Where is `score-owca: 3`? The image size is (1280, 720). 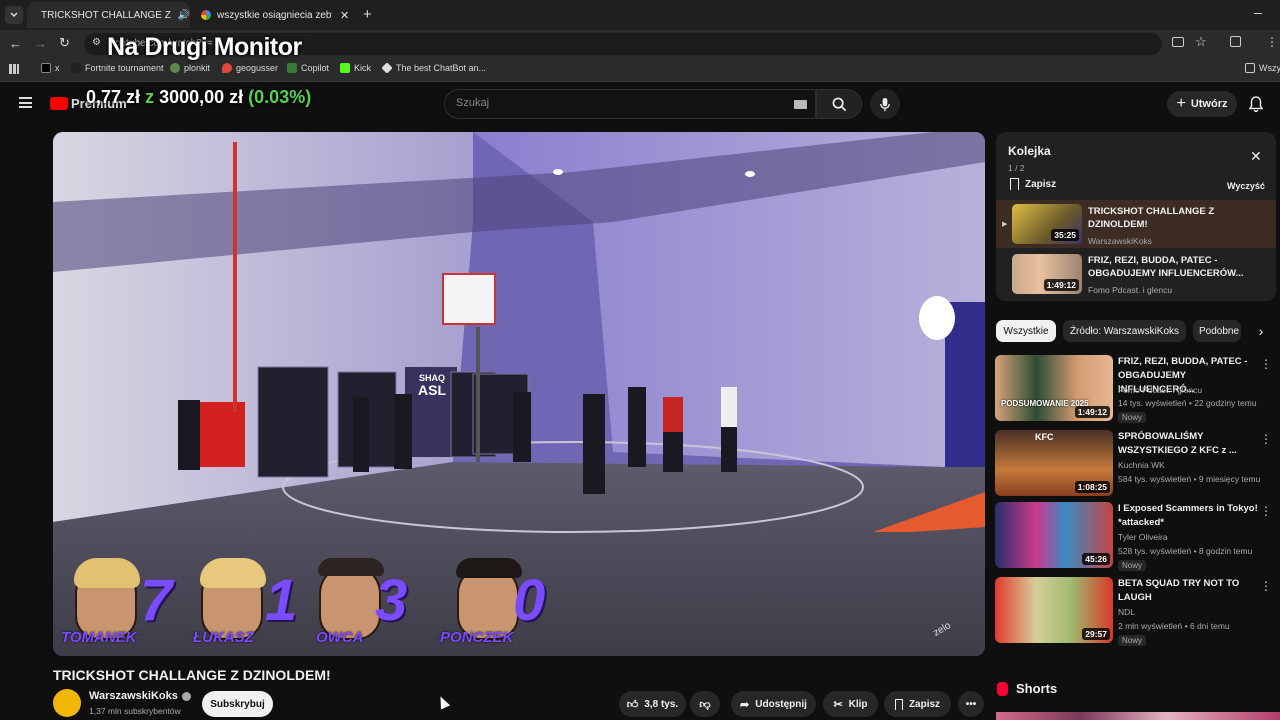 score-owca: 3 is located at coordinates (391, 600).